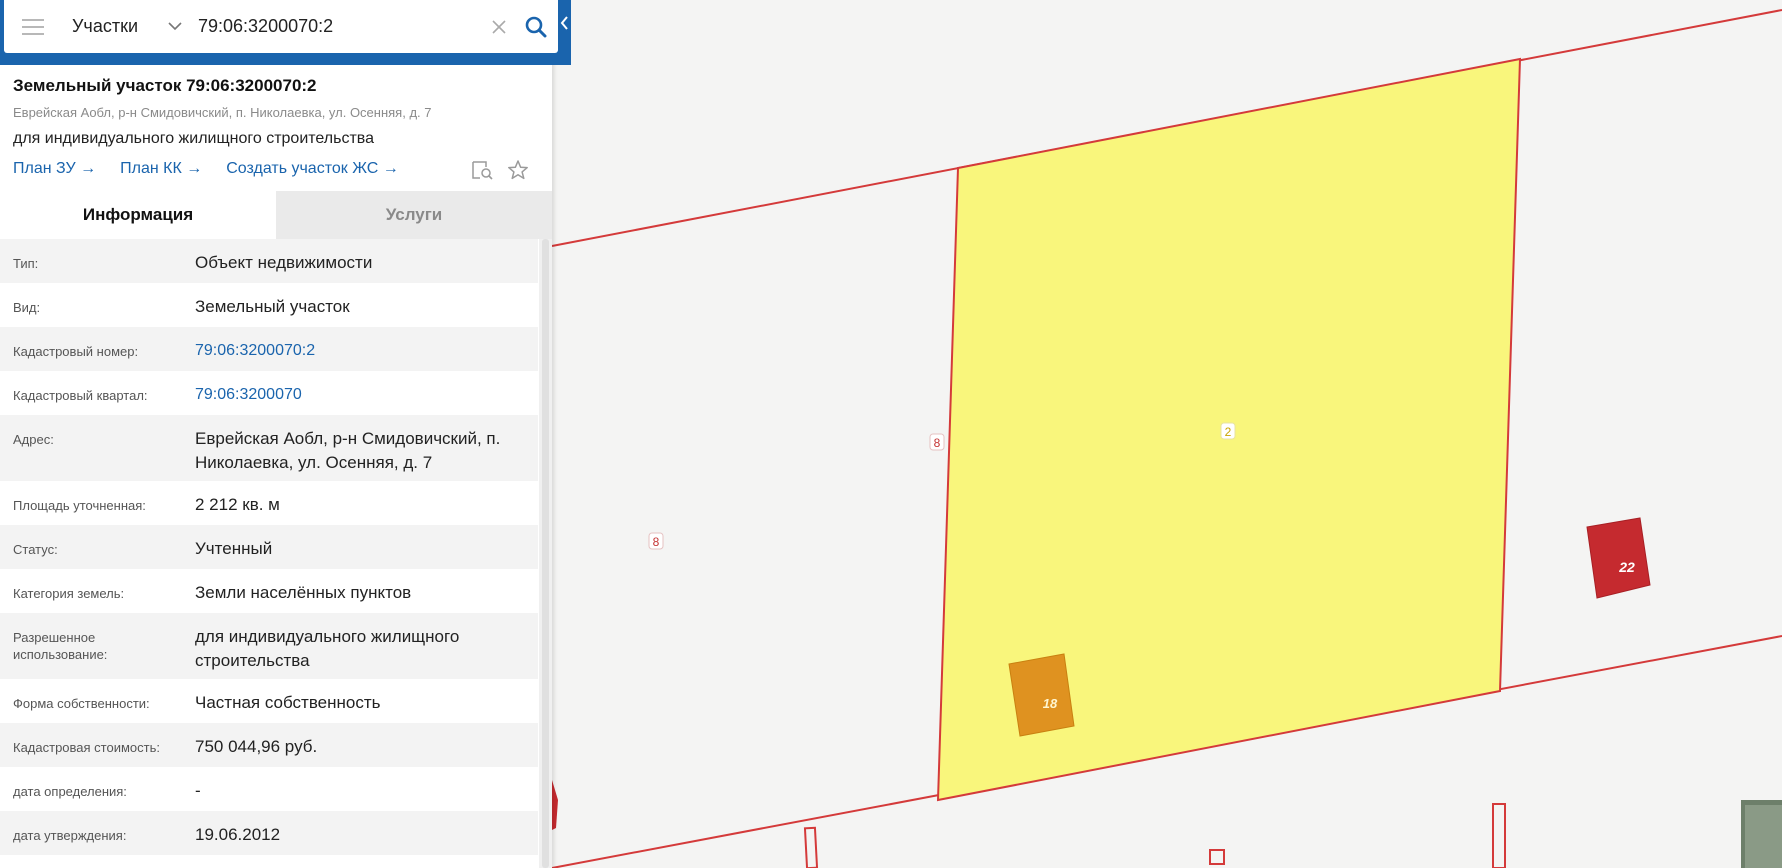  I want to click on search-header: Участки, so click(285, 32).